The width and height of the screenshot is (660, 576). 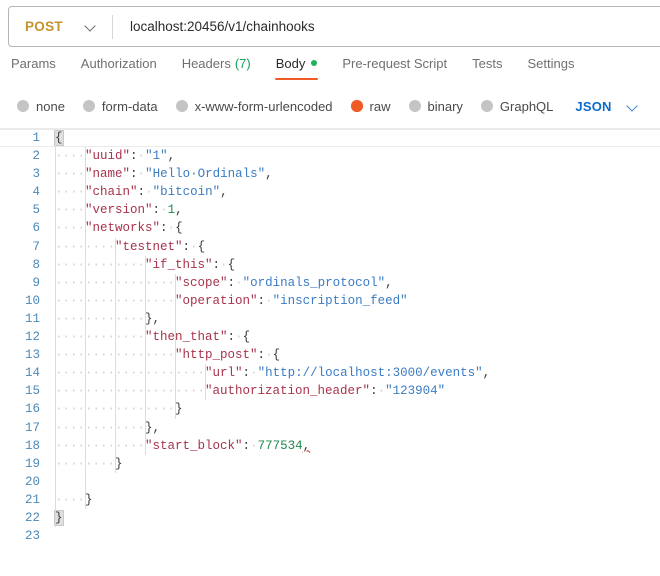 I want to click on token-bracket: {, so click(x=59, y=138).